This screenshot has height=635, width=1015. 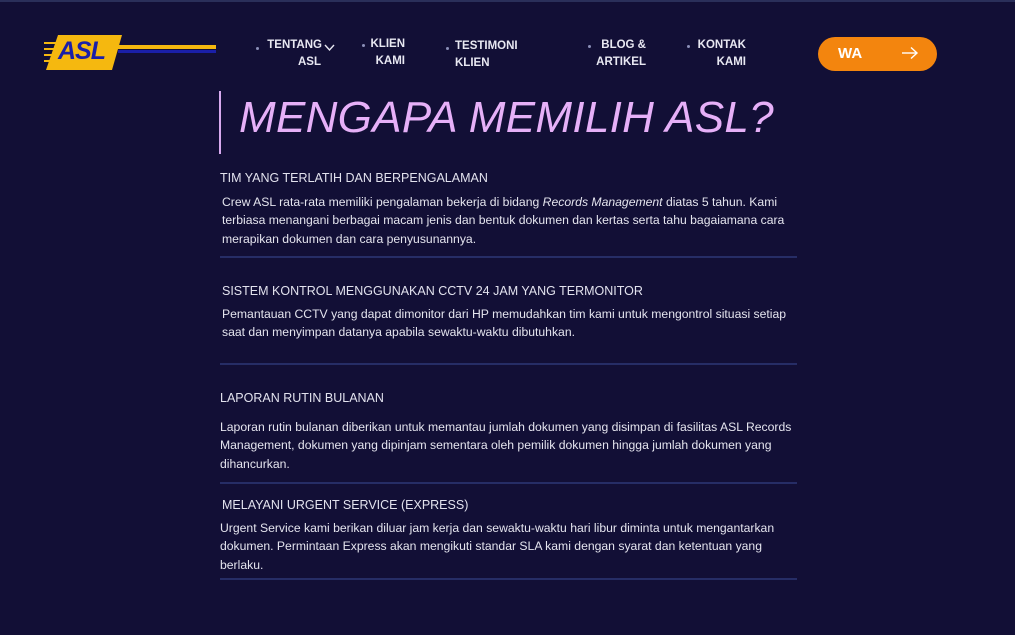 I want to click on feature-title: LAPORAN RUTIN BULANAN, so click(x=302, y=398).